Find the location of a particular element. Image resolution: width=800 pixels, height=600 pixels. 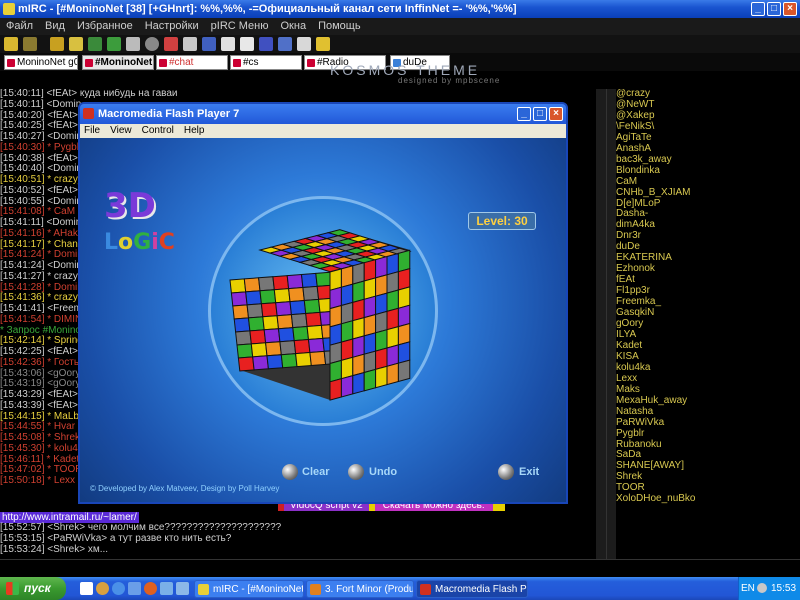

nick-item: Lexx is located at coordinates (708, 379).